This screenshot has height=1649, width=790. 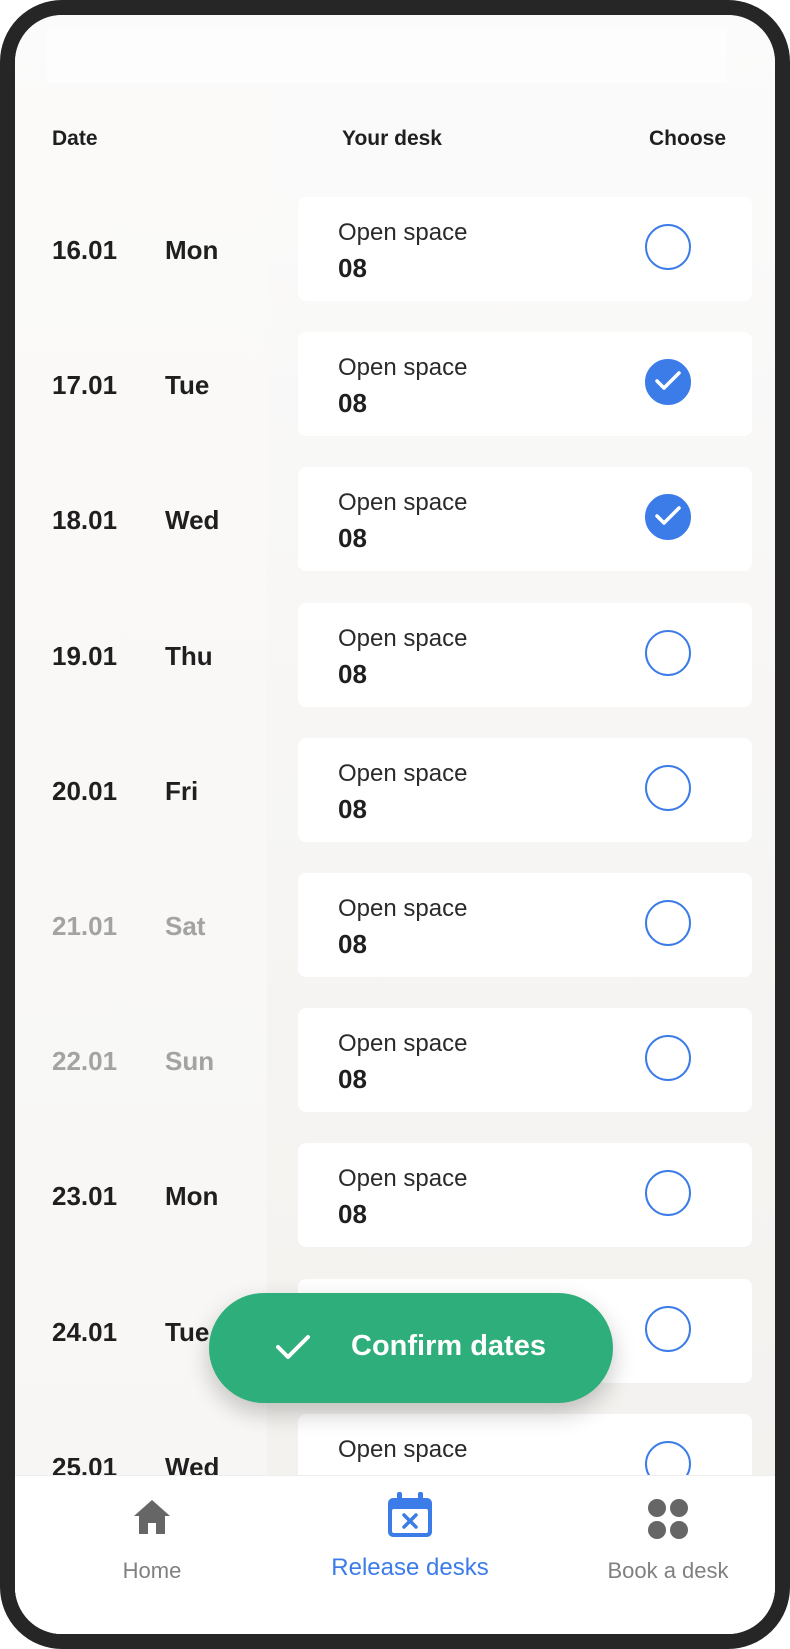 I want to click on table-header: Date Your desk Choose, so click(x=395, y=142).